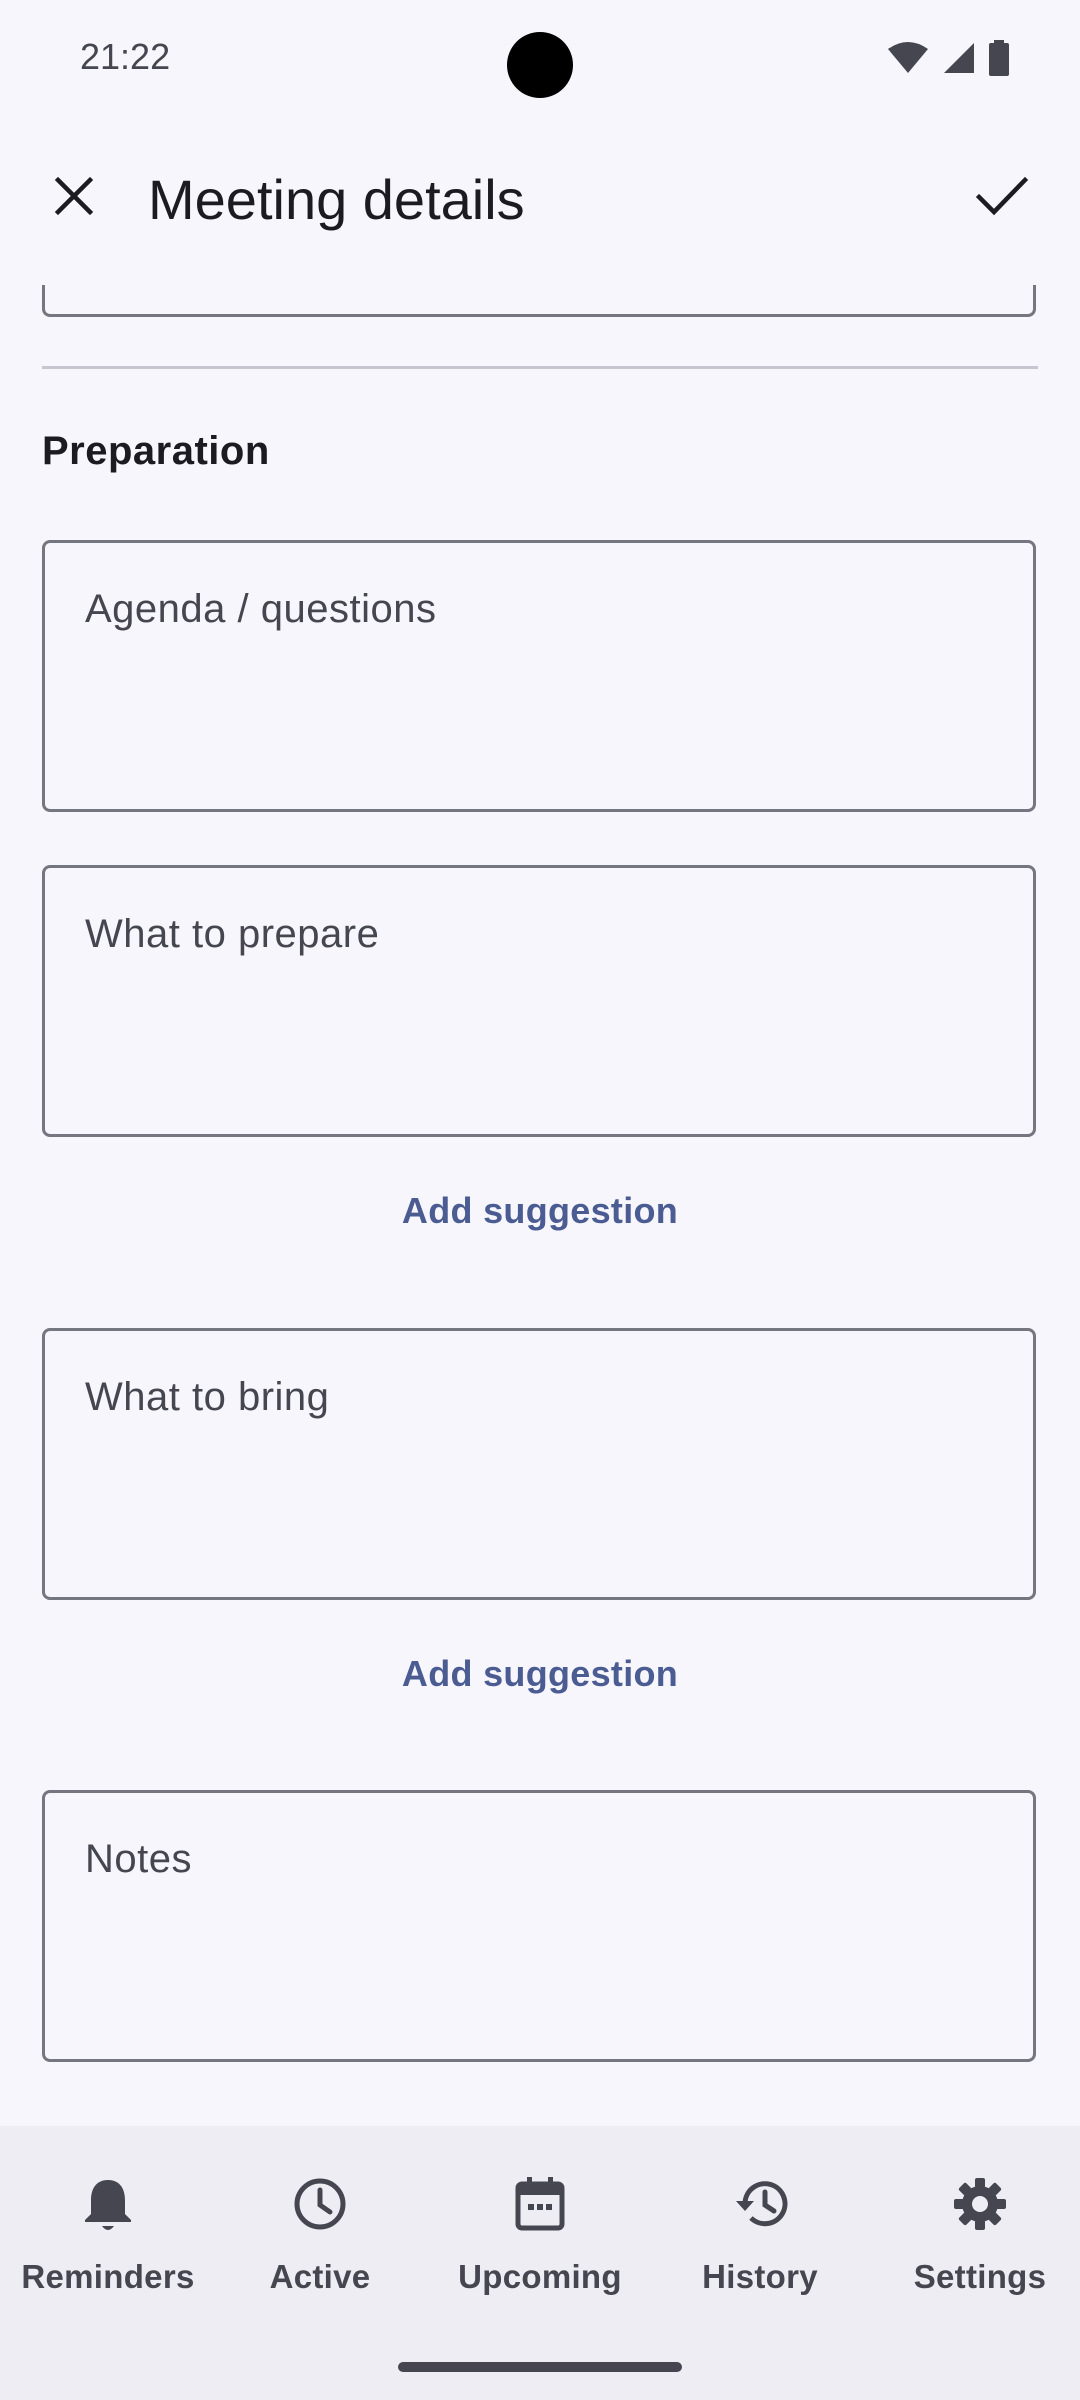 The image size is (1080, 2400). Describe the element at coordinates (540, 200) in the screenshot. I see `top-app-bar: Meeting details` at that location.